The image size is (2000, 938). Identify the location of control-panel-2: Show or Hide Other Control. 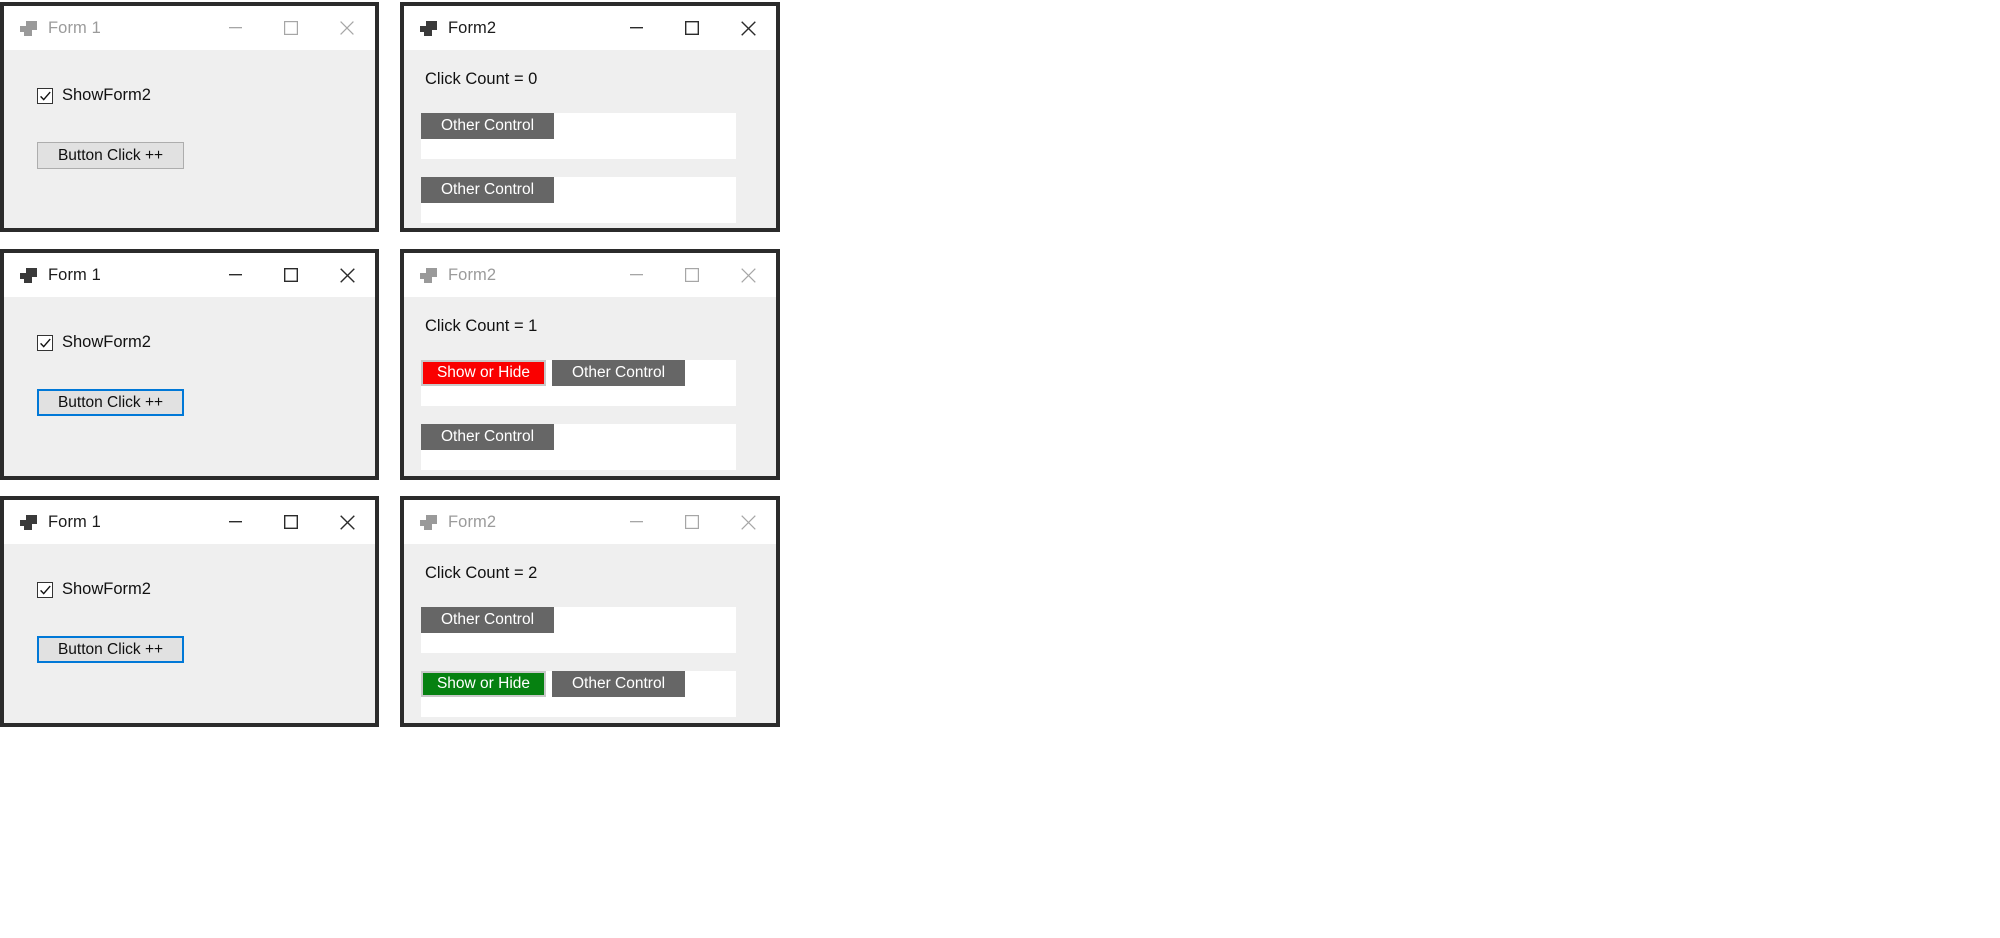
(578, 694).